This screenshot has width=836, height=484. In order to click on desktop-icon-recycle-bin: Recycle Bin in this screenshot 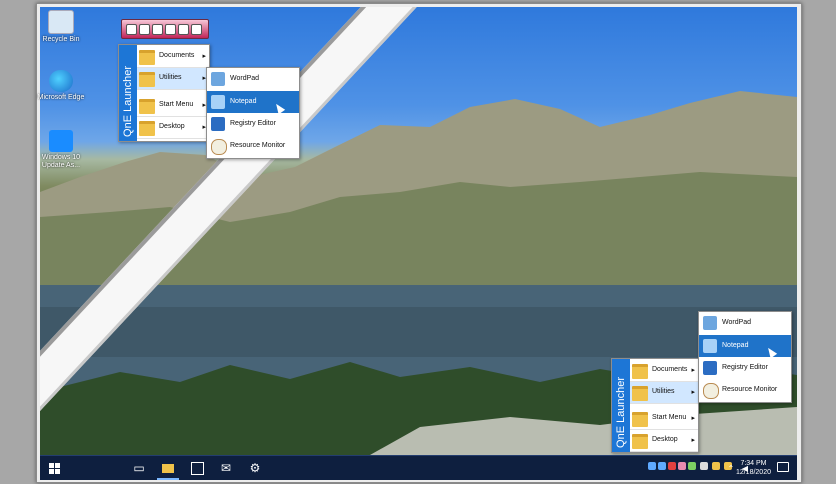, I will do `click(61, 27)`.